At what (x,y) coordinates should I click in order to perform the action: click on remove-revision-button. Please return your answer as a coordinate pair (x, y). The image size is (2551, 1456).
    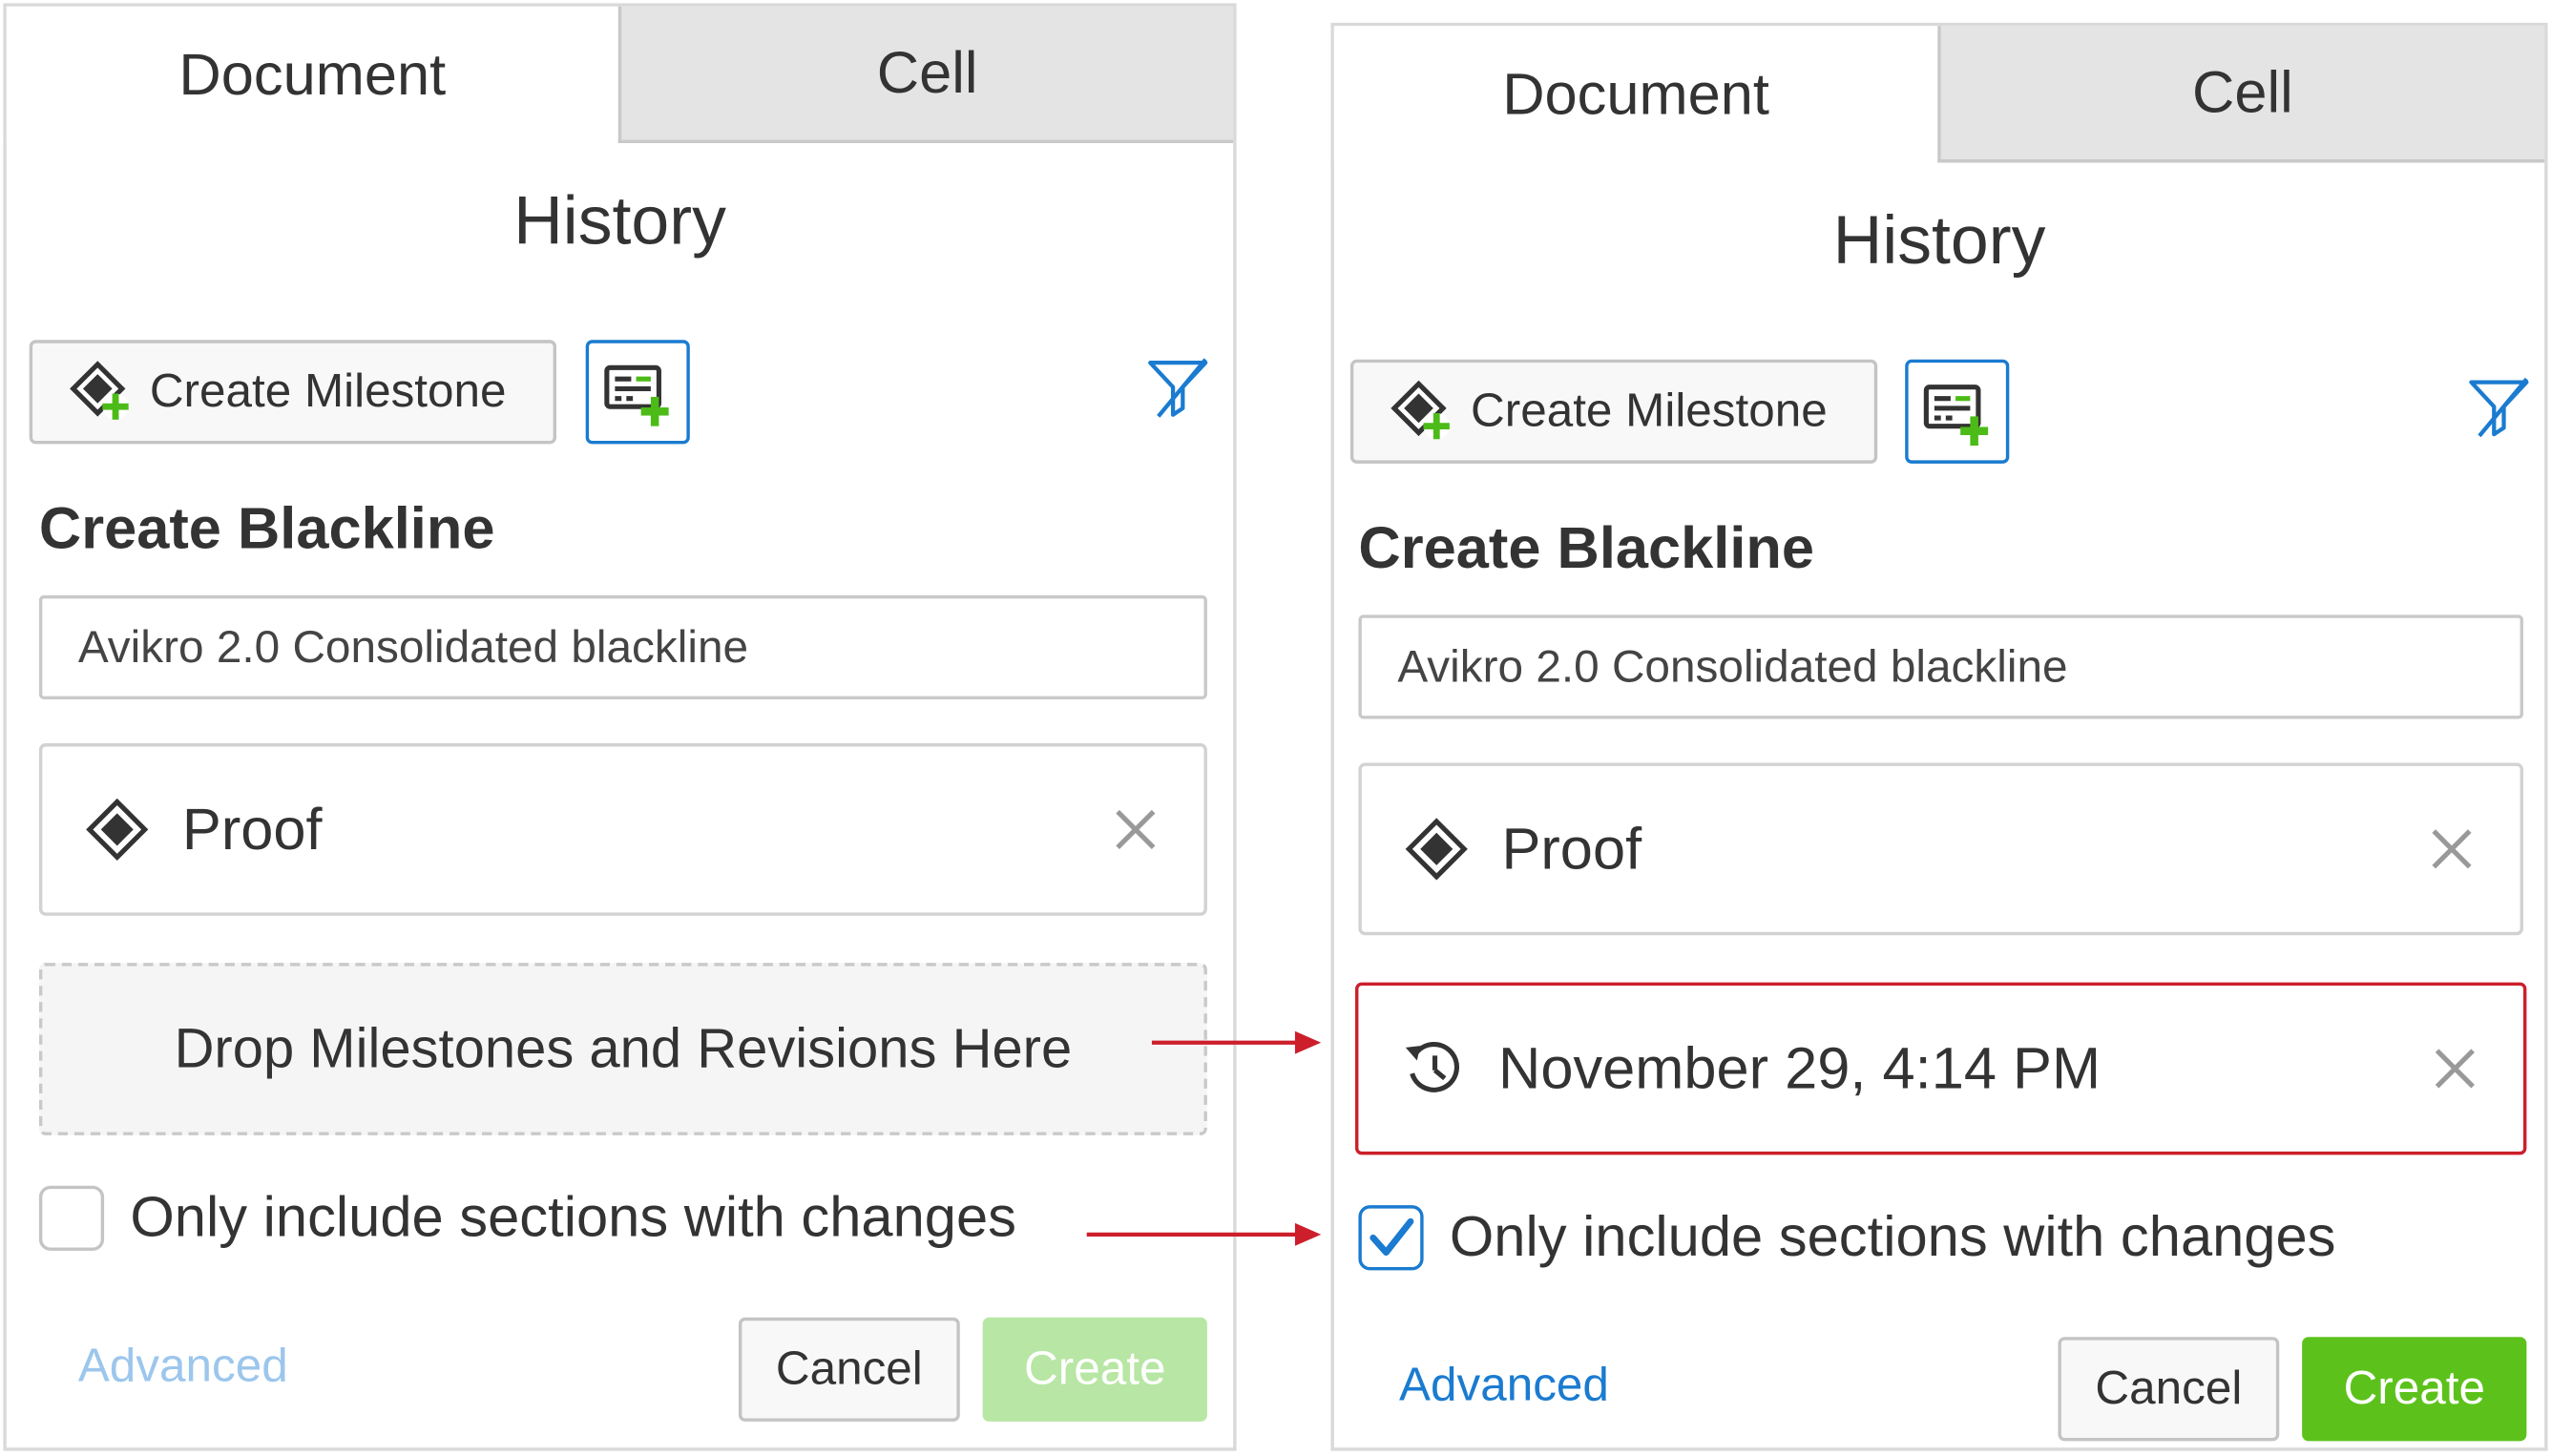
    Looking at the image, I should click on (2455, 1073).